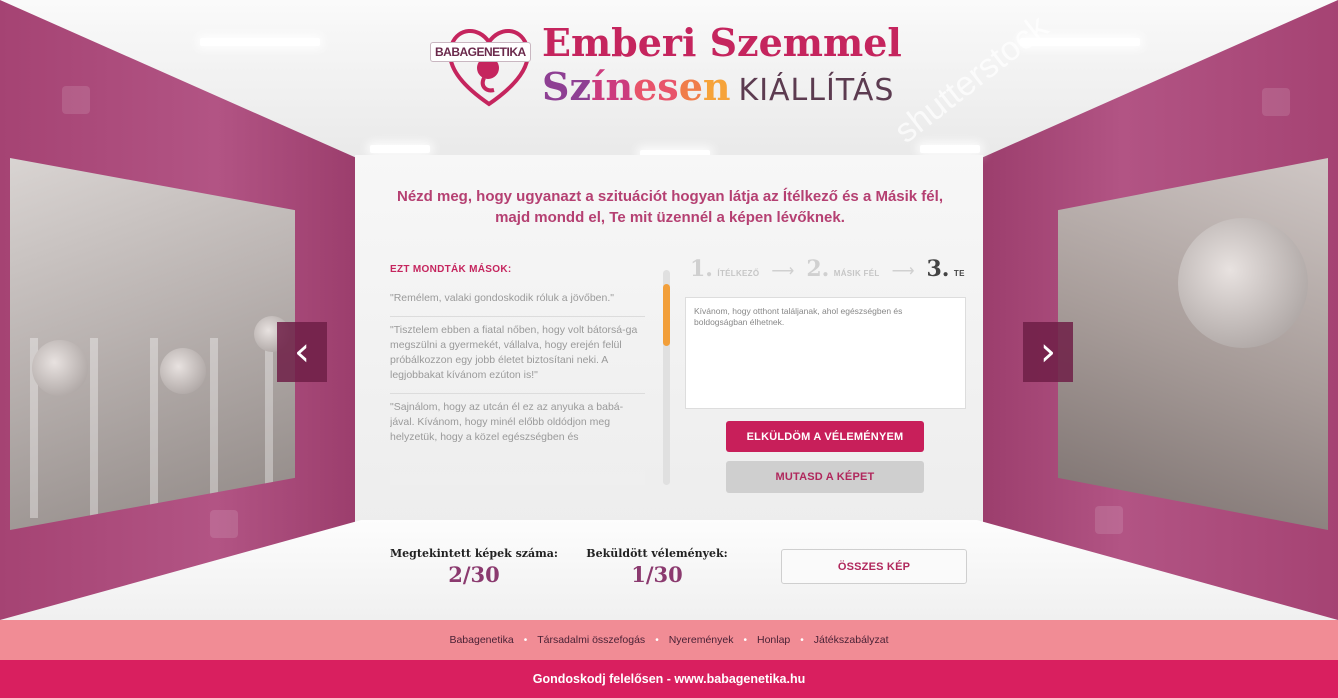 The image size is (1338, 698). What do you see at coordinates (724, 269) in the screenshot?
I see `step-judge: 1. ÍTÉLKEZŐ` at bounding box center [724, 269].